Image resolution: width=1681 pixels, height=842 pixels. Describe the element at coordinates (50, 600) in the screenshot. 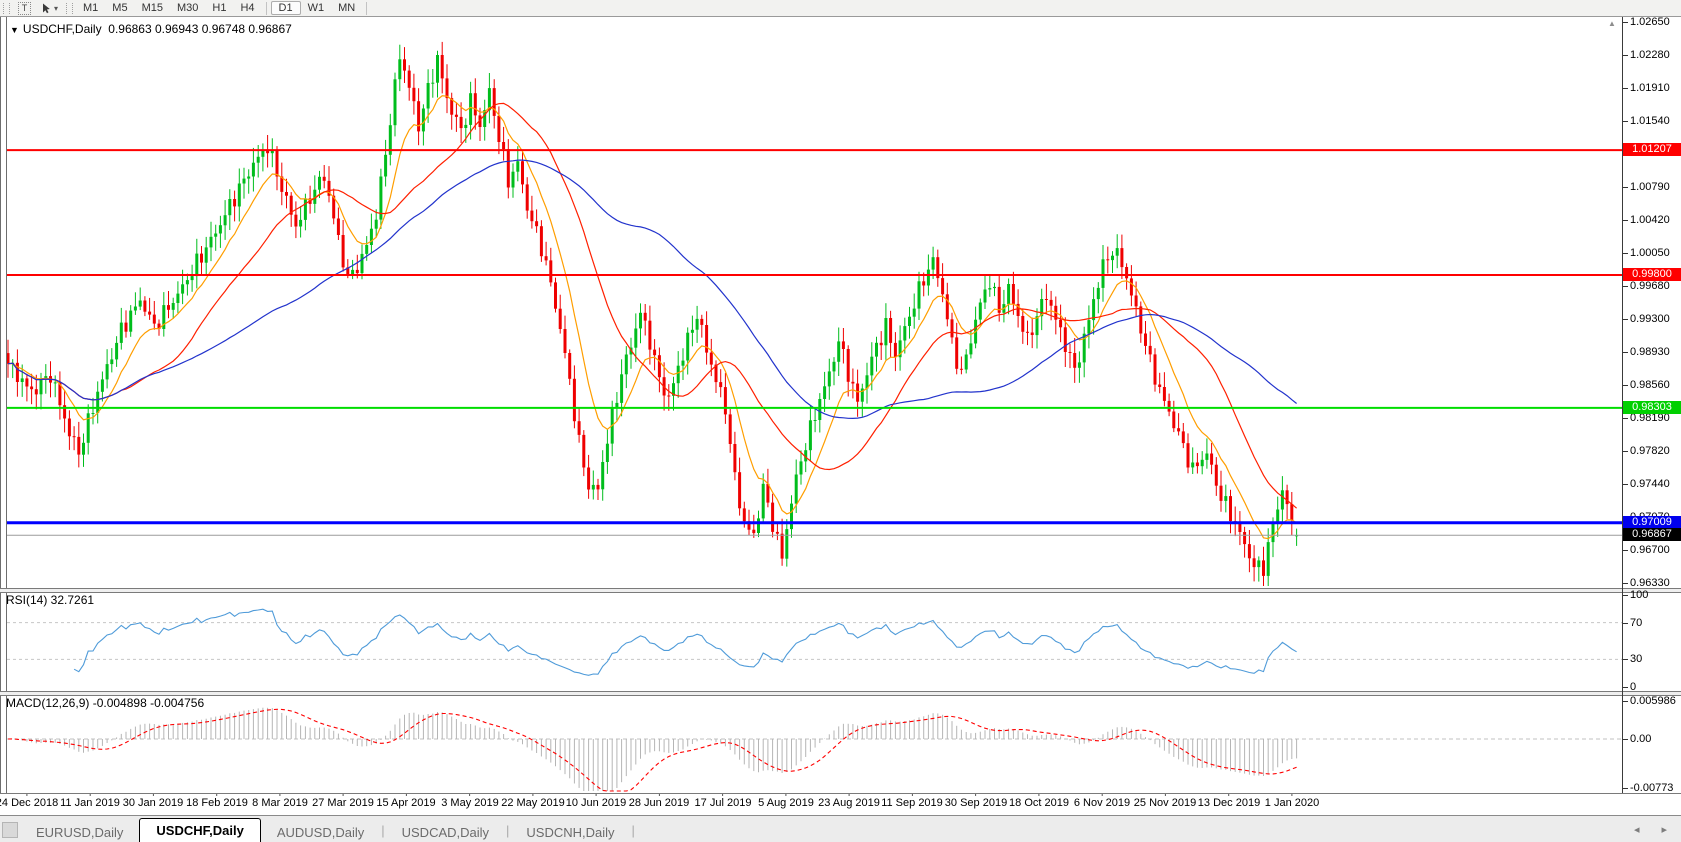

I see `rsi-indicator-label: RSI(14) 32.7261` at that location.